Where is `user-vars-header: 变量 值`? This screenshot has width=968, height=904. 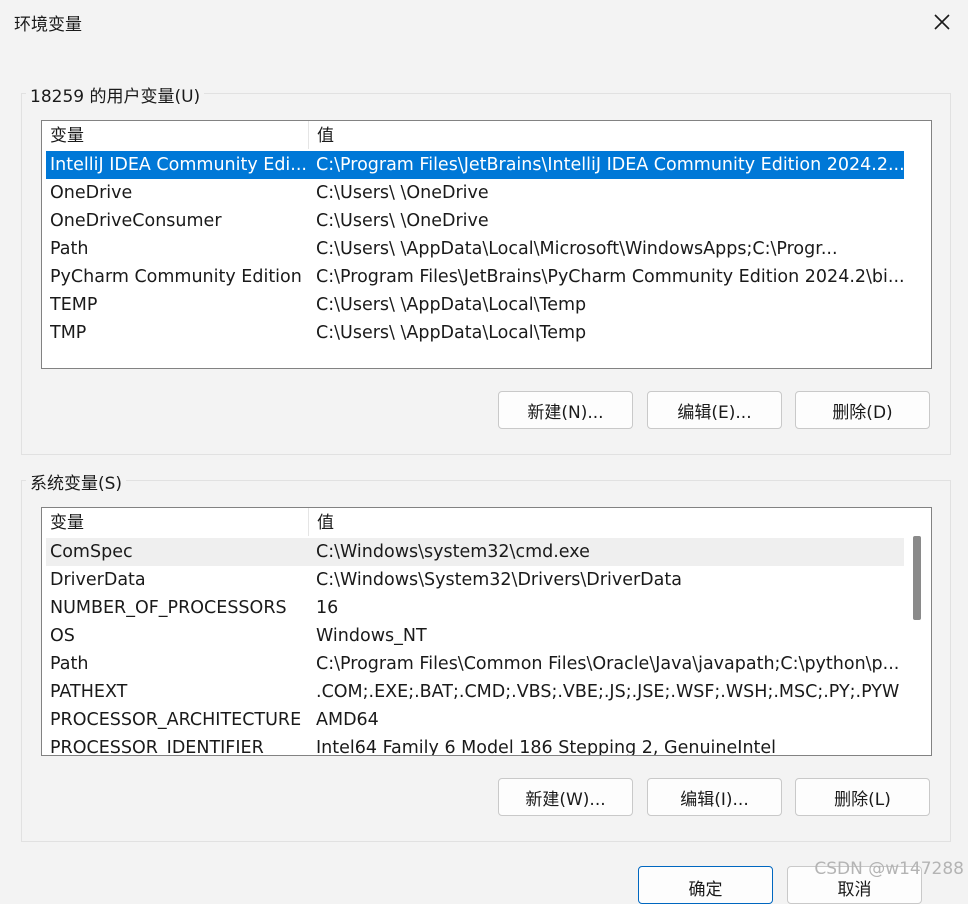 user-vars-header: 变量 值 is located at coordinates (473, 135).